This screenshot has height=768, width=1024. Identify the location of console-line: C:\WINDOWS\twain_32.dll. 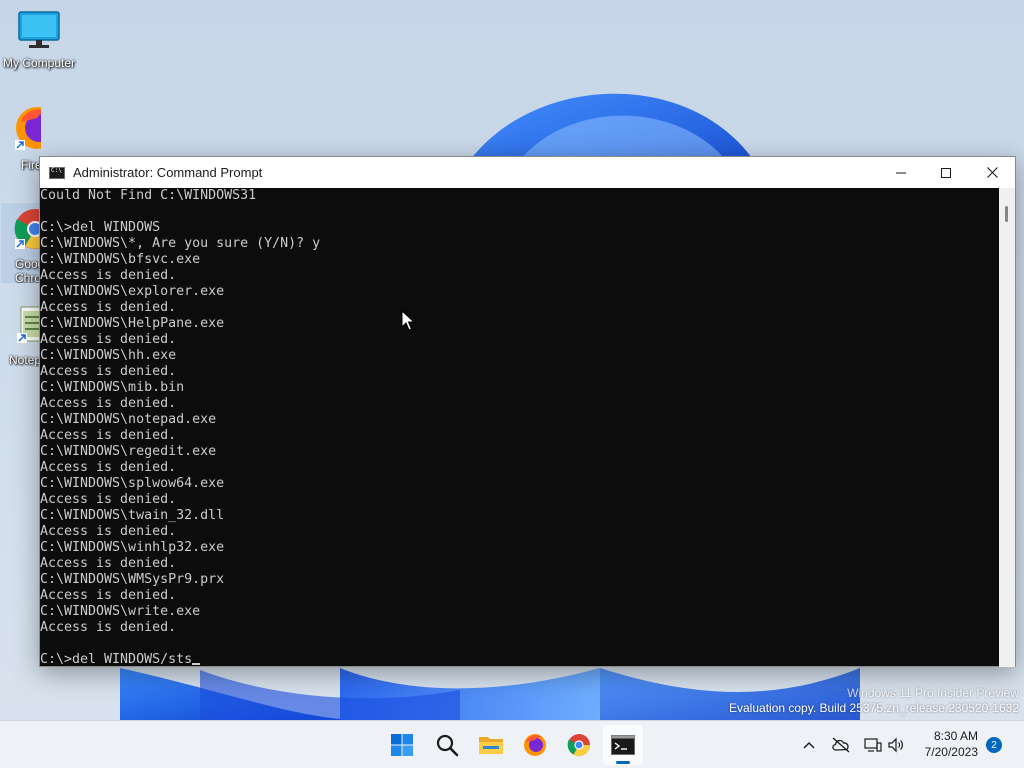
(132, 515).